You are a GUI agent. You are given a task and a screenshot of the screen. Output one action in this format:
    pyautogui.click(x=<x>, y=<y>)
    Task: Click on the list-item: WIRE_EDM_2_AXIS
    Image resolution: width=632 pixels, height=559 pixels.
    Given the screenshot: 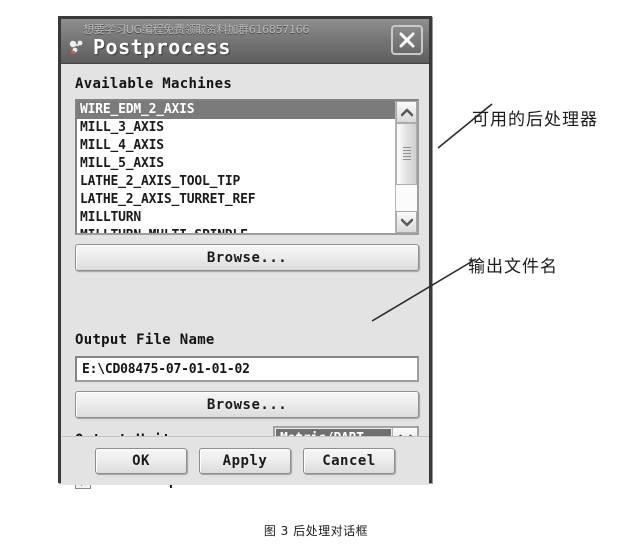 What is the action you would take?
    pyautogui.click(x=236, y=110)
    